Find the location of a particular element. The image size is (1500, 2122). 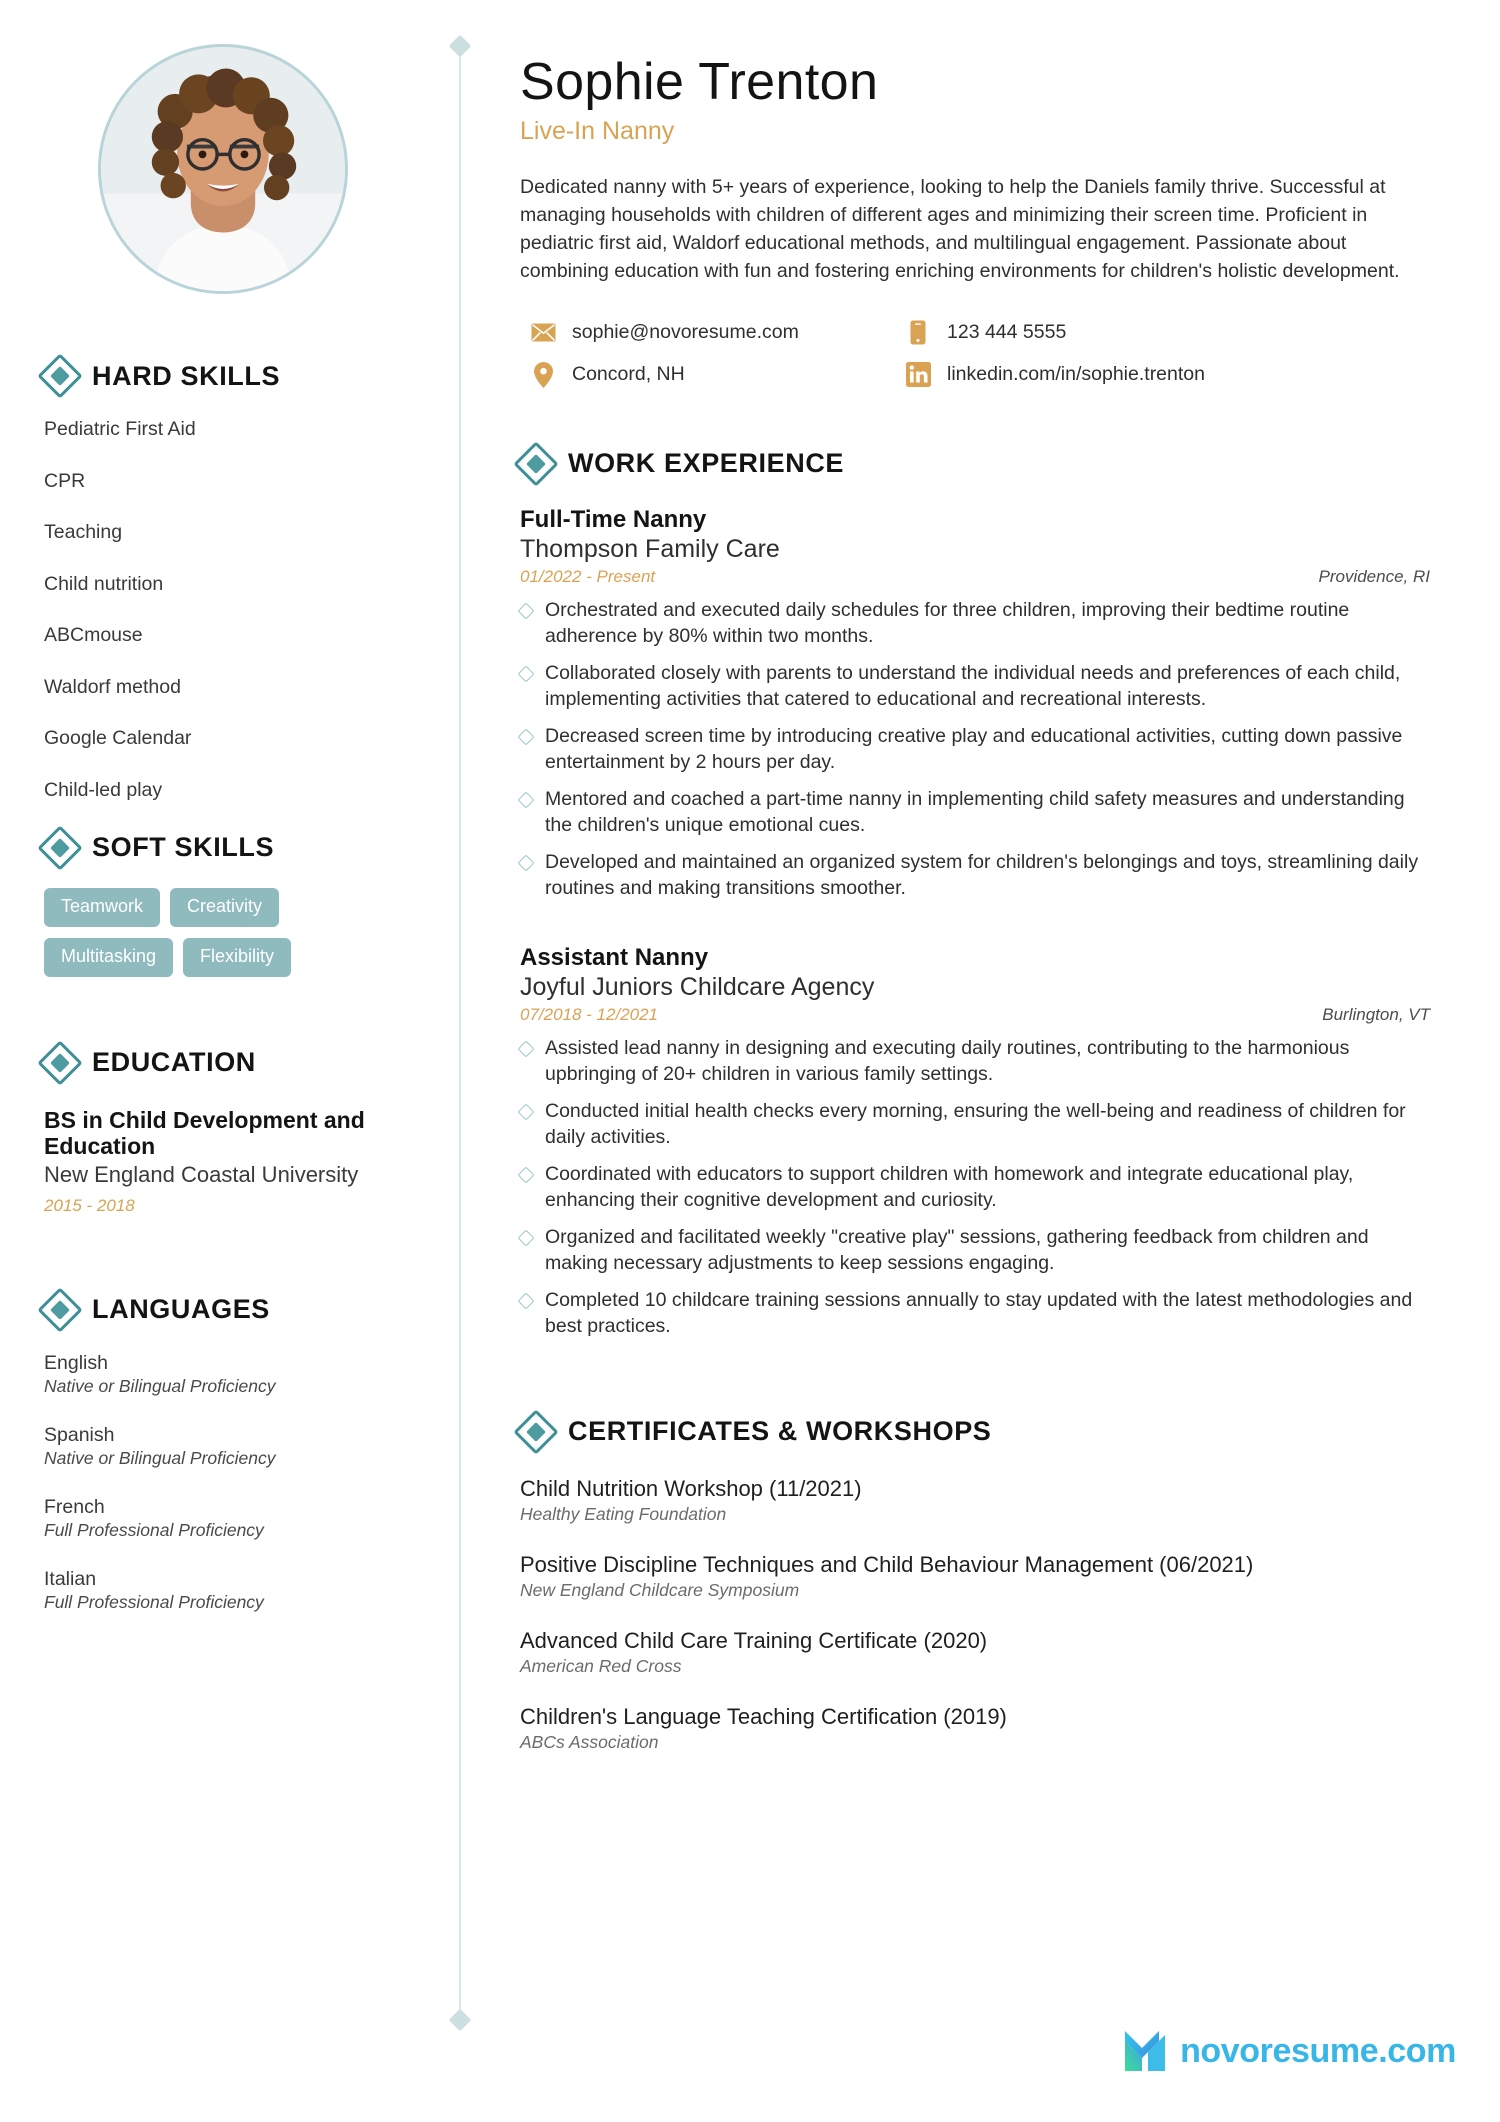

tag-row: Teamwork Creativity is located at coordinates (225, 907).